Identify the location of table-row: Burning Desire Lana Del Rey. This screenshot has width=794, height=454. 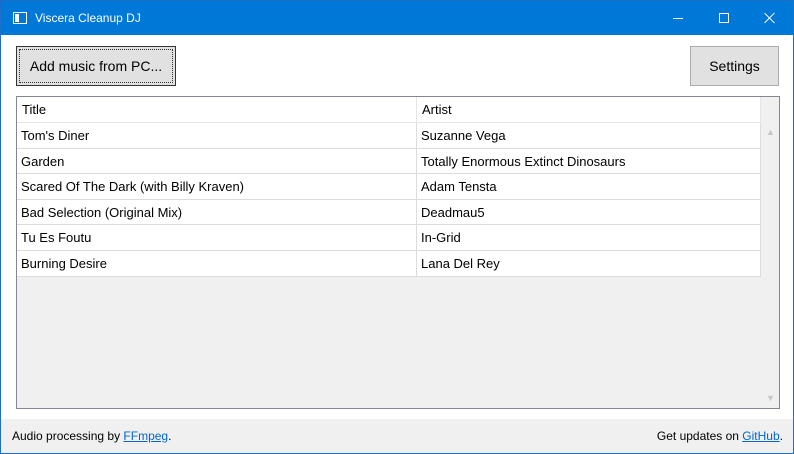
(389, 263).